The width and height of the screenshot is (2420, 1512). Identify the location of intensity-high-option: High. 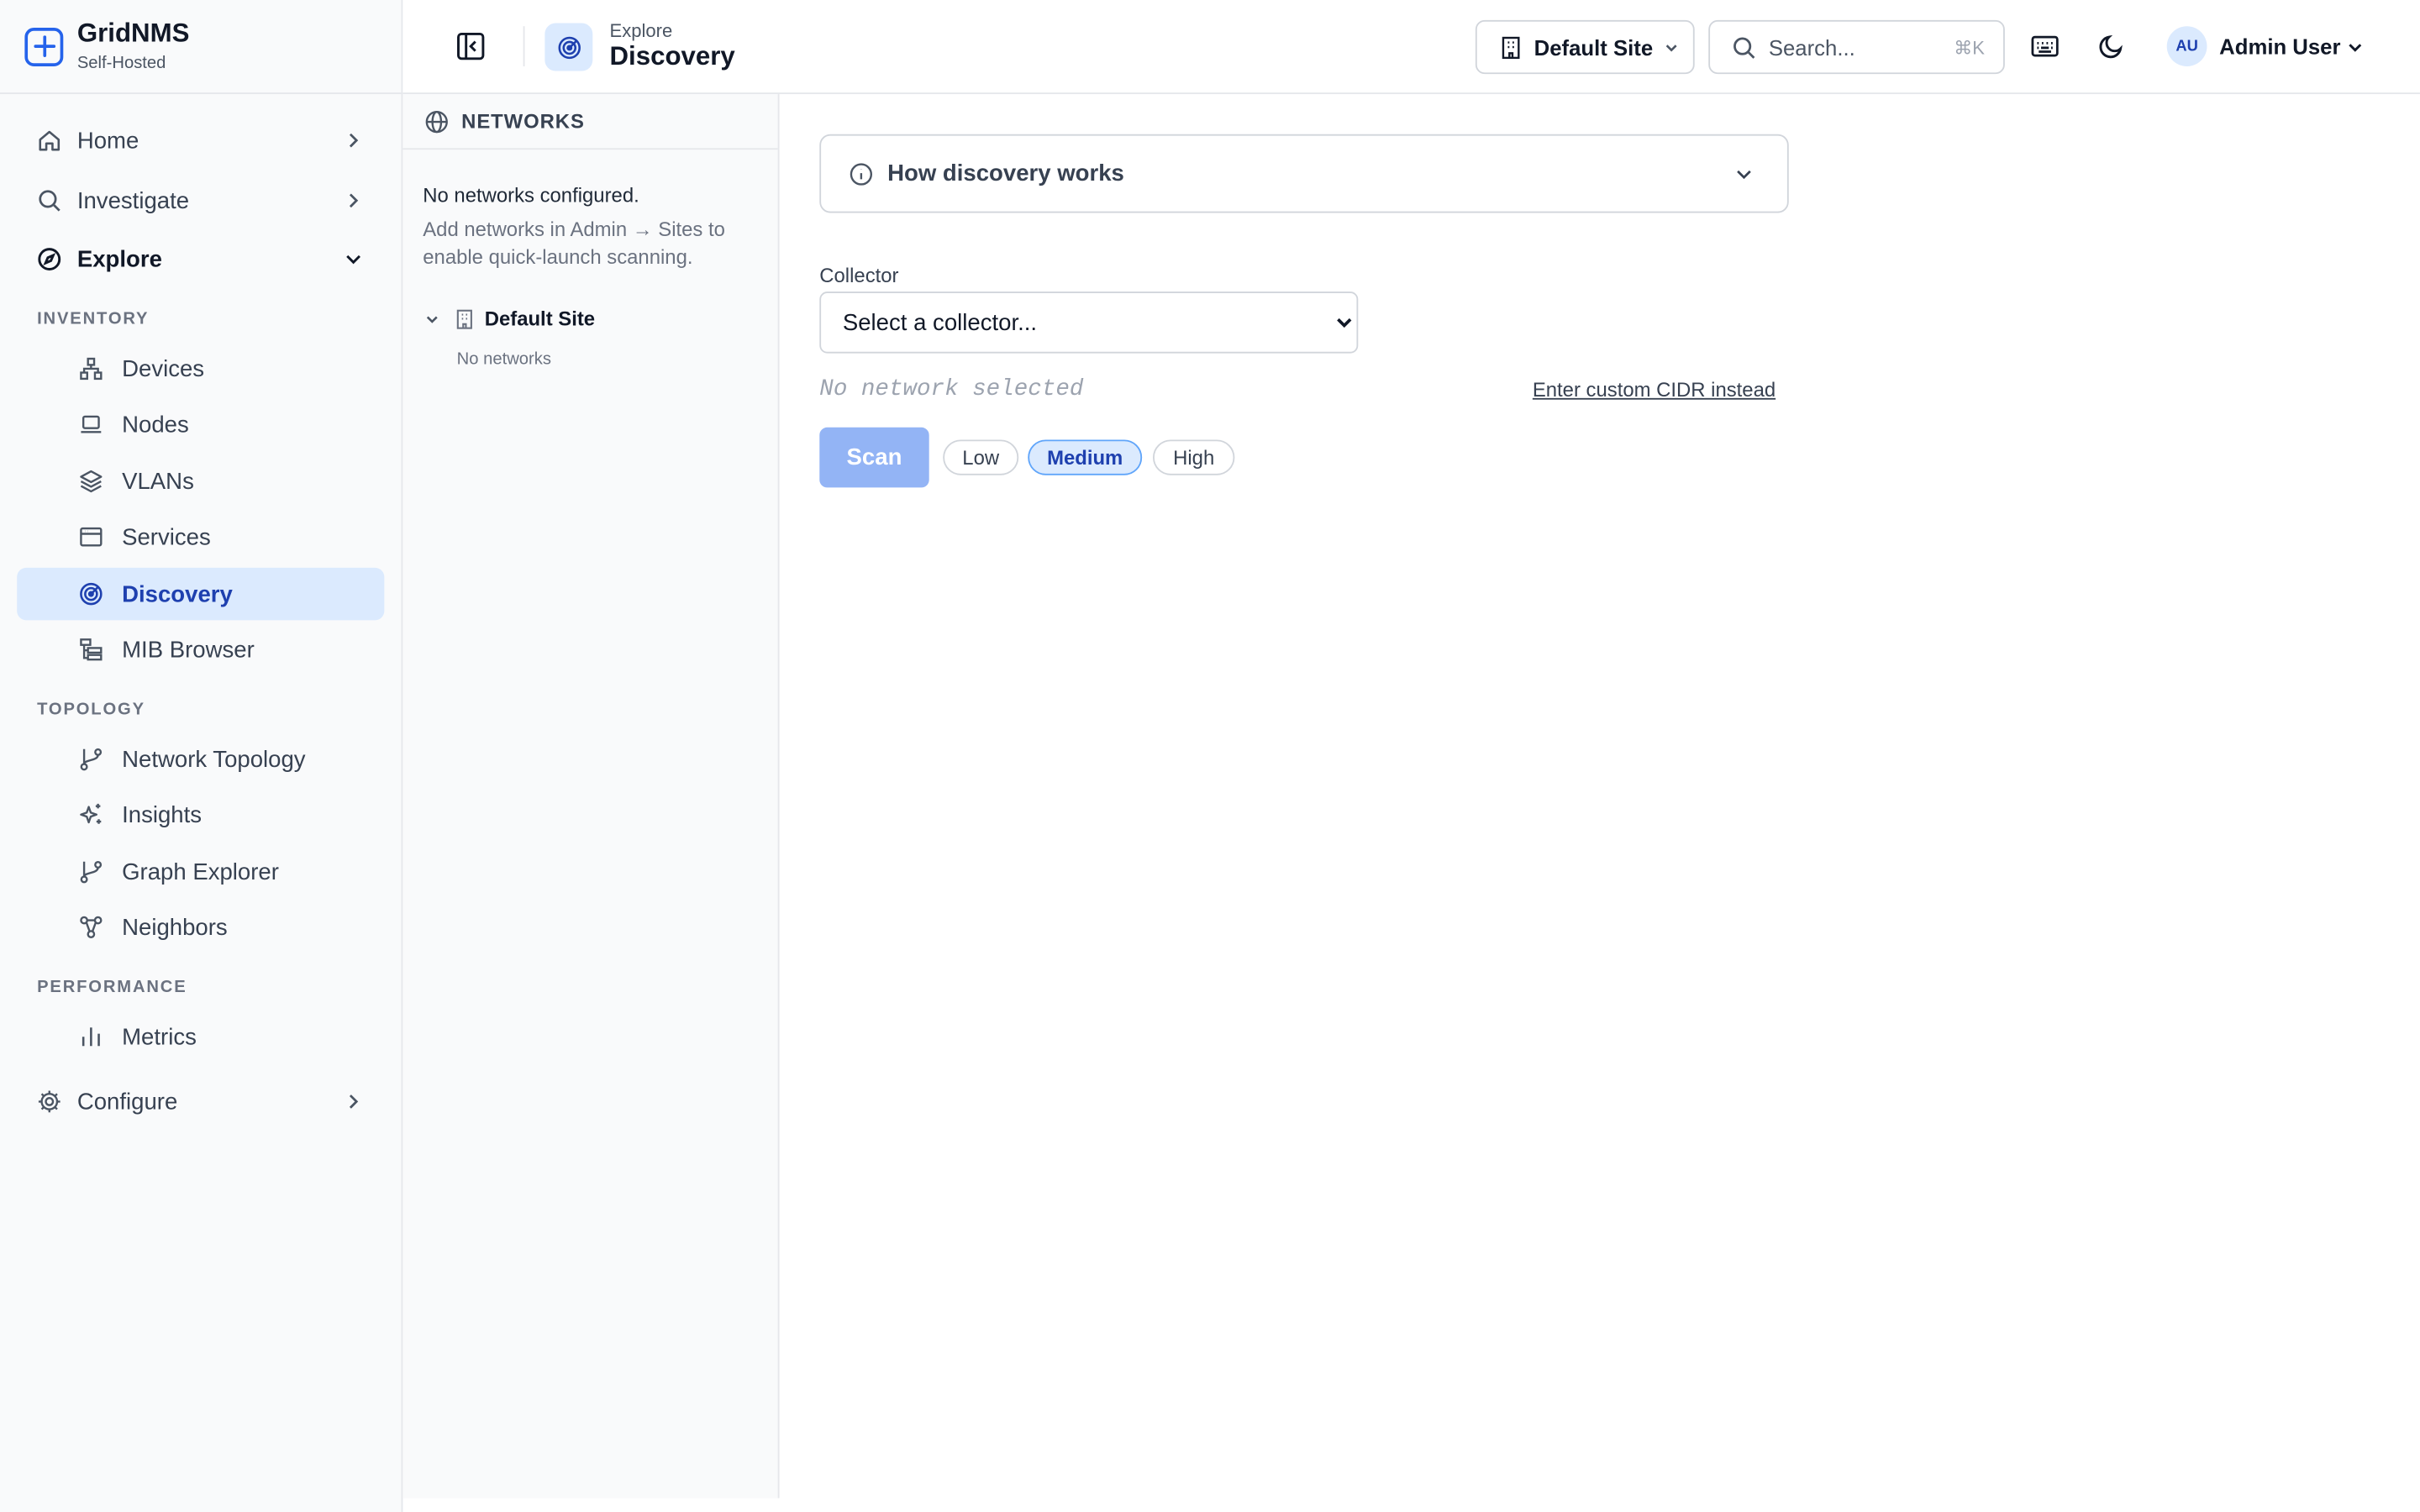
(1194, 457).